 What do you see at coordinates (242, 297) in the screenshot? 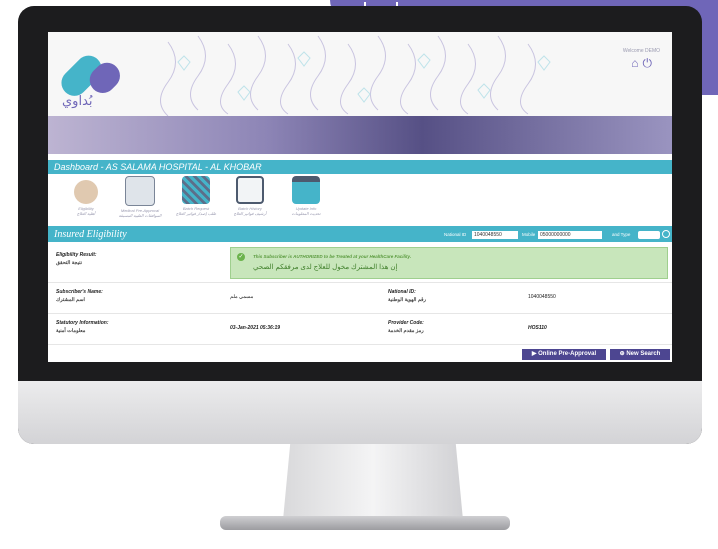
I see `subscriber-name-value: مسمي ملم` at bounding box center [242, 297].